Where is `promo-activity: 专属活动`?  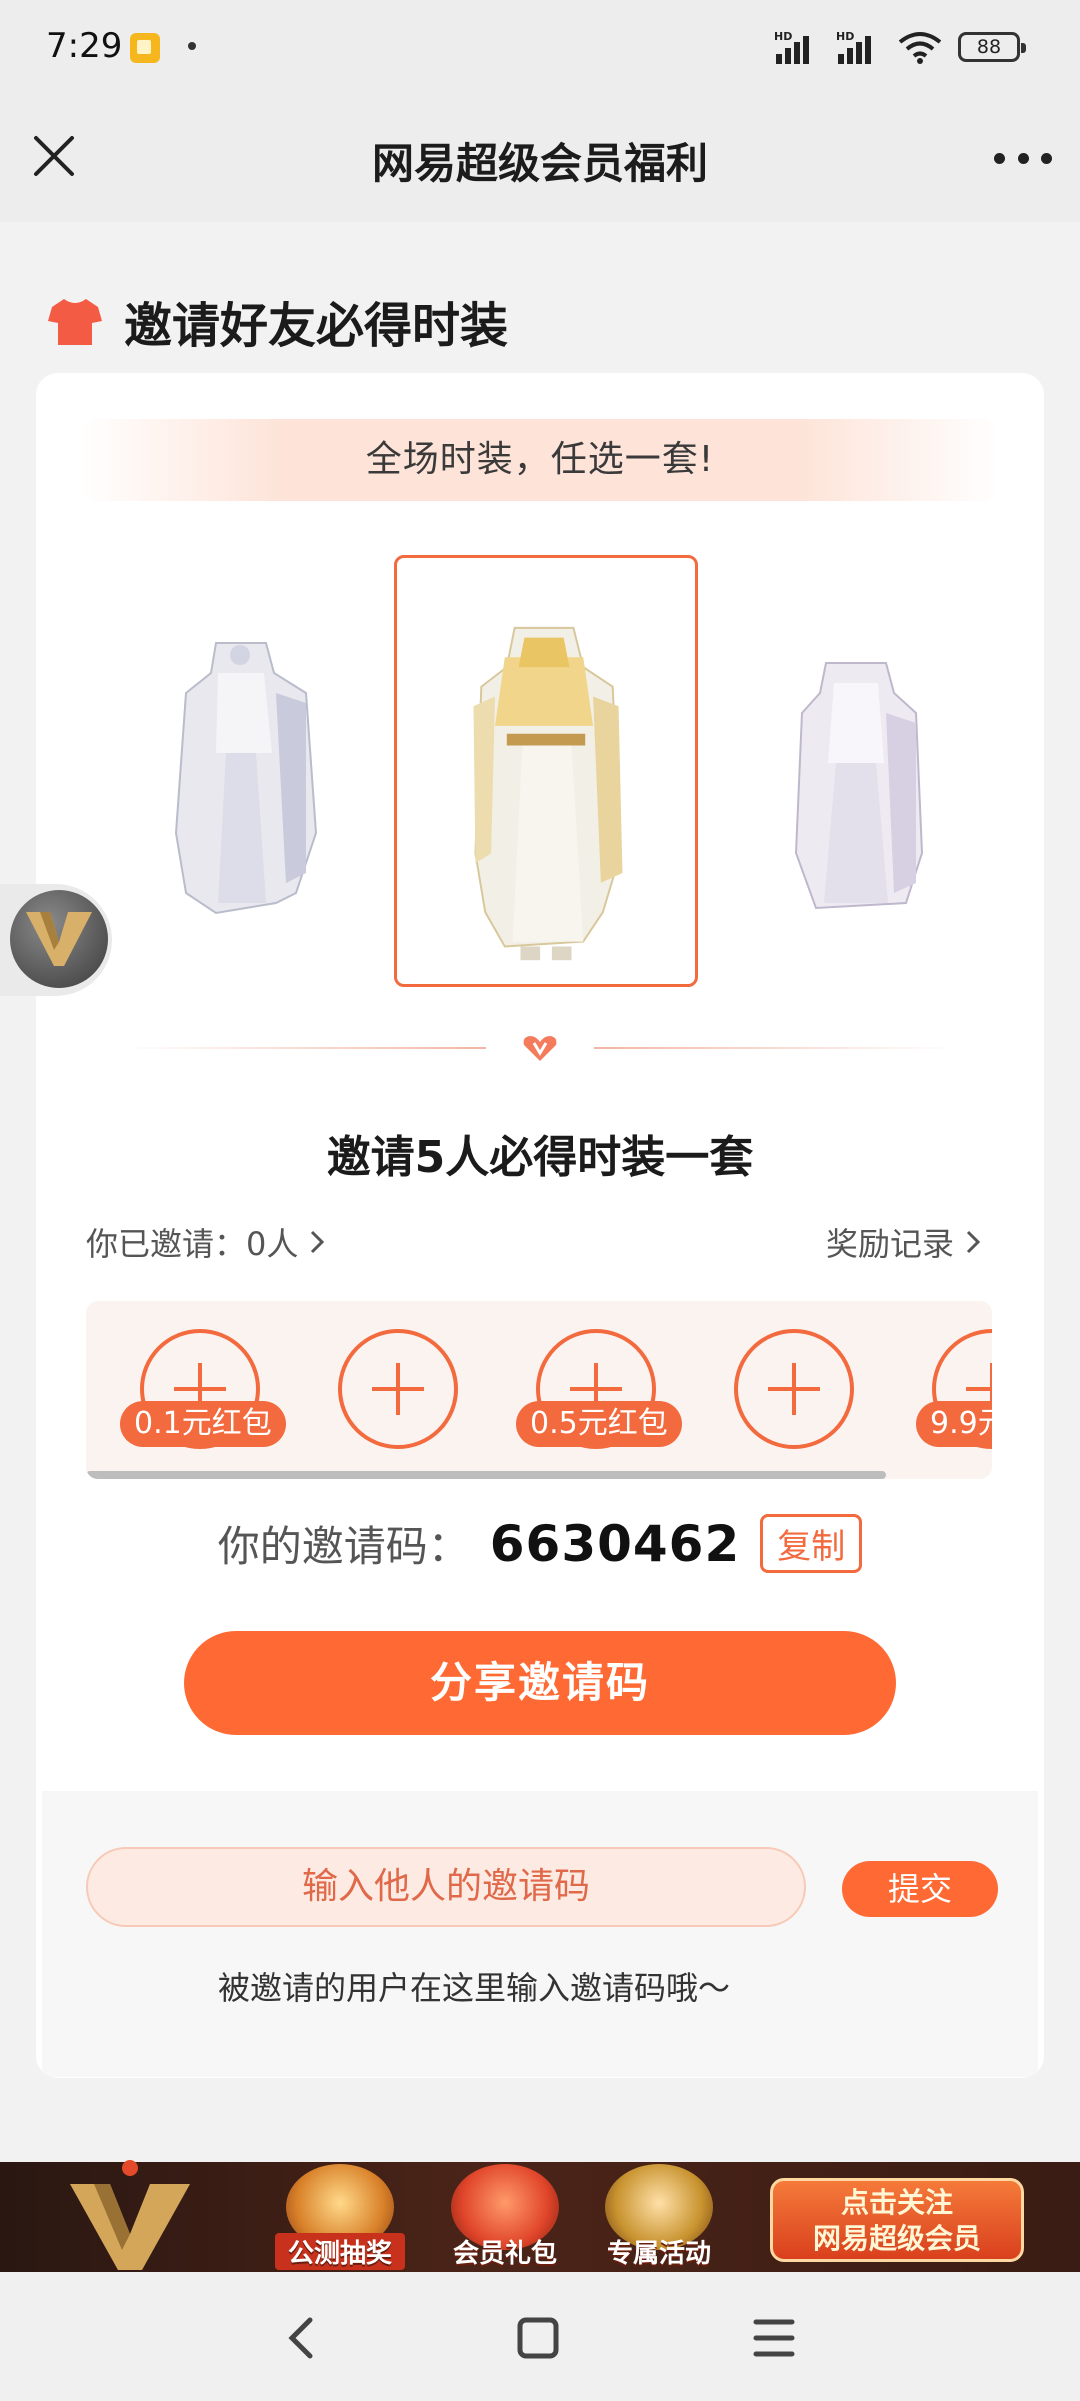
promo-activity: 专属活动 is located at coordinates (659, 2218).